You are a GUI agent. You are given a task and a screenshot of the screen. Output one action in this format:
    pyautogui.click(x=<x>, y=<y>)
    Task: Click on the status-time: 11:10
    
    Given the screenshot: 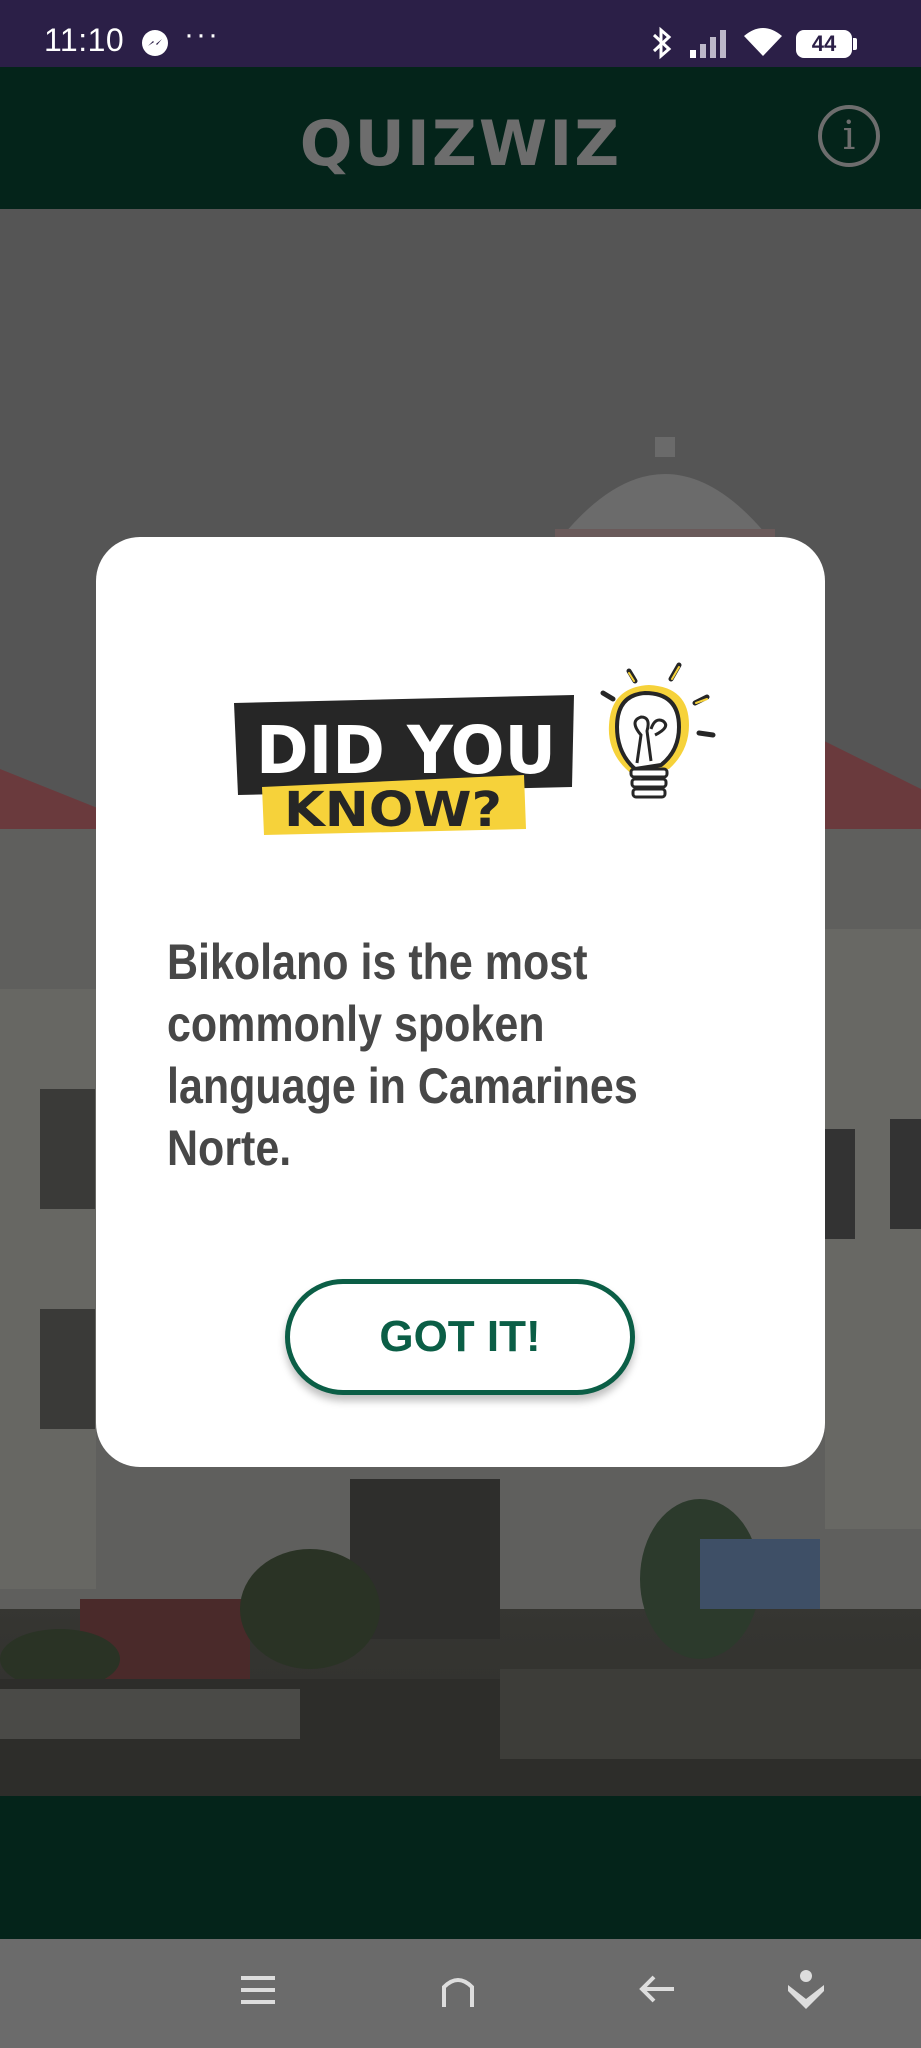 What is the action you would take?
    pyautogui.click(x=84, y=40)
    